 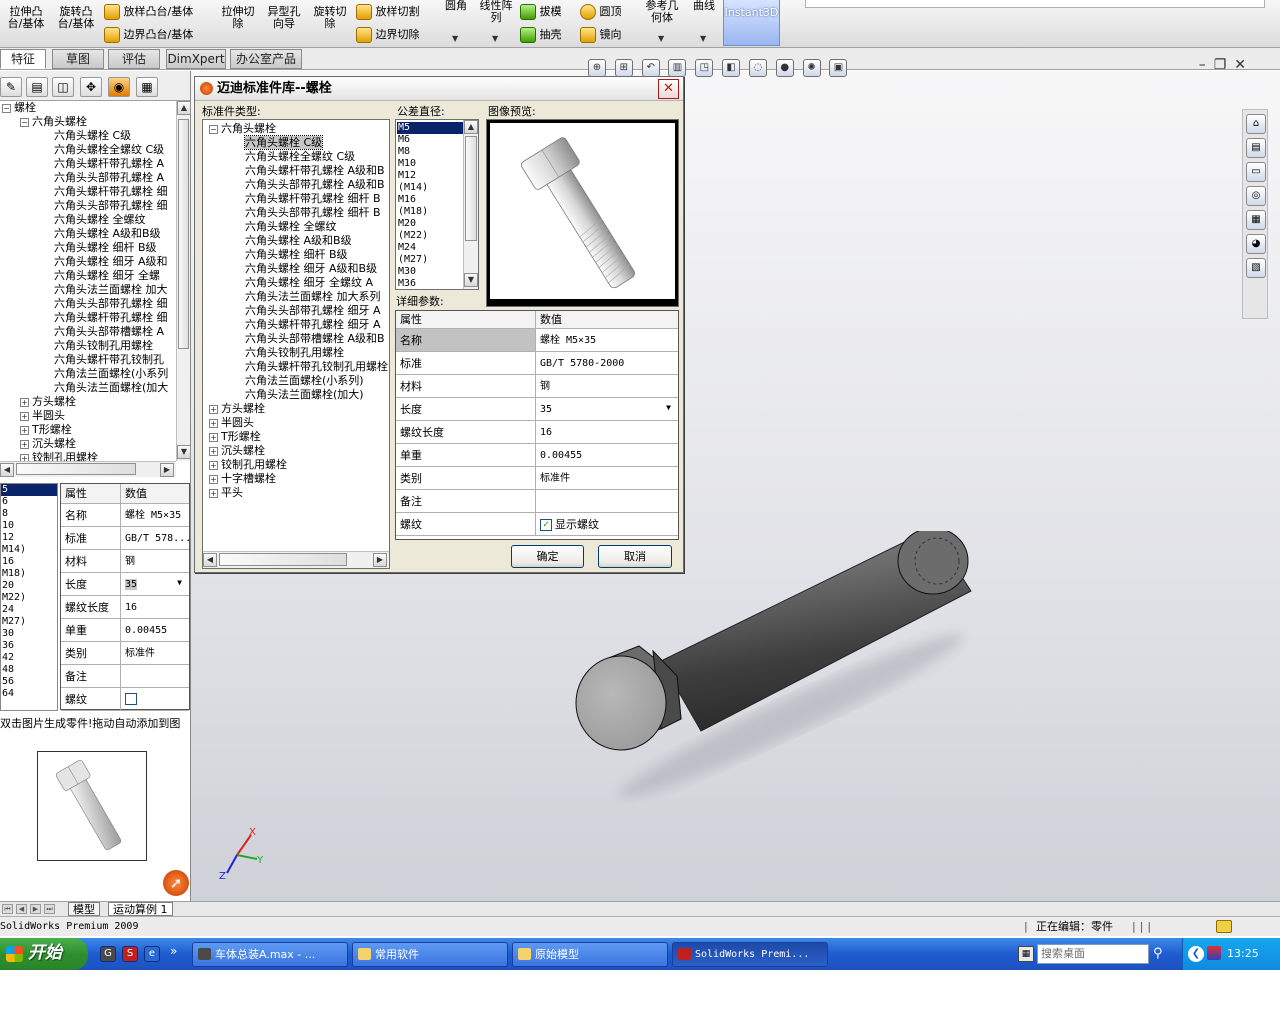 What do you see at coordinates (78, 59) in the screenshot?
I see `tab-sketch: 草图` at bounding box center [78, 59].